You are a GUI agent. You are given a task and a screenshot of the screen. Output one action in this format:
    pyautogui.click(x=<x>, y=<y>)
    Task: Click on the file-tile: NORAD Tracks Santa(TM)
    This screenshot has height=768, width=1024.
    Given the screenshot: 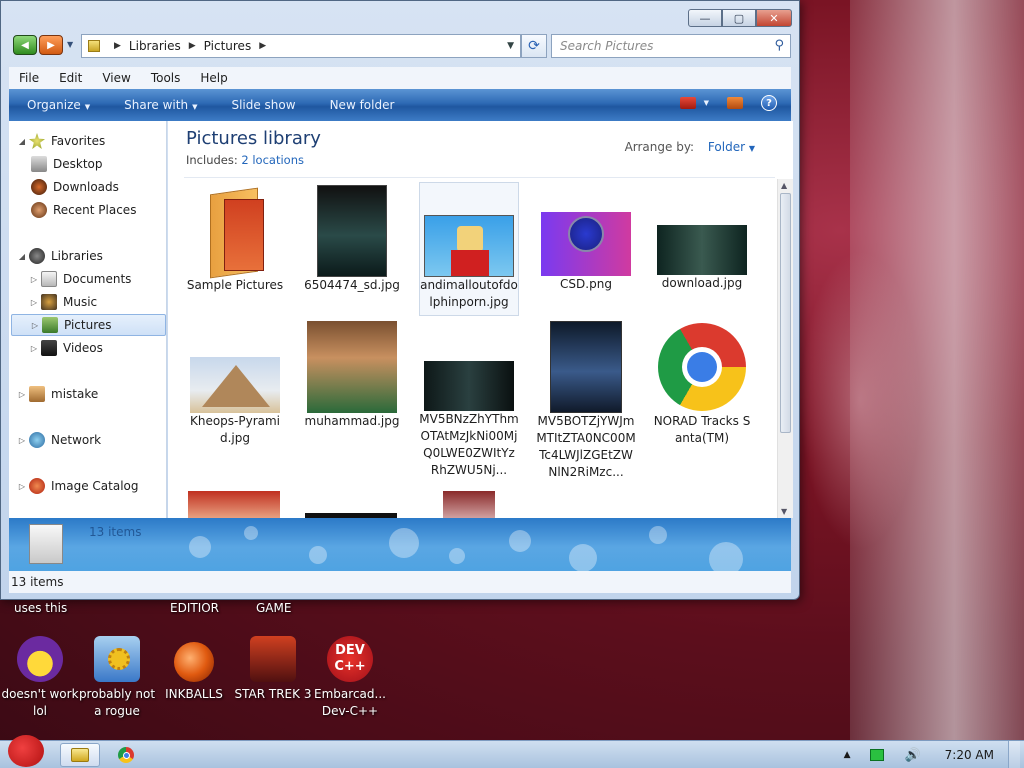 What is the action you would take?
    pyautogui.click(x=702, y=384)
    